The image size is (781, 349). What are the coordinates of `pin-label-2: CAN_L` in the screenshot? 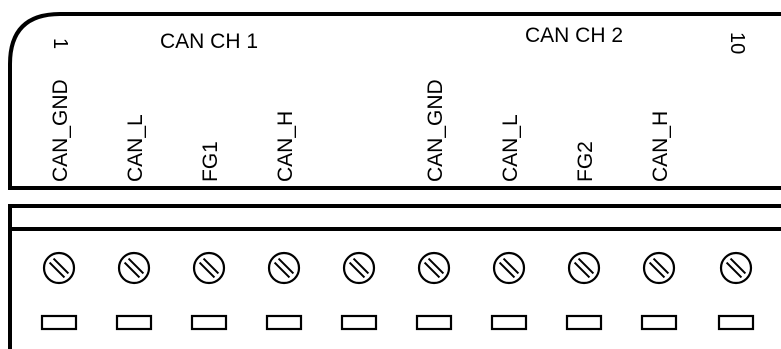 It's located at (135, 148).